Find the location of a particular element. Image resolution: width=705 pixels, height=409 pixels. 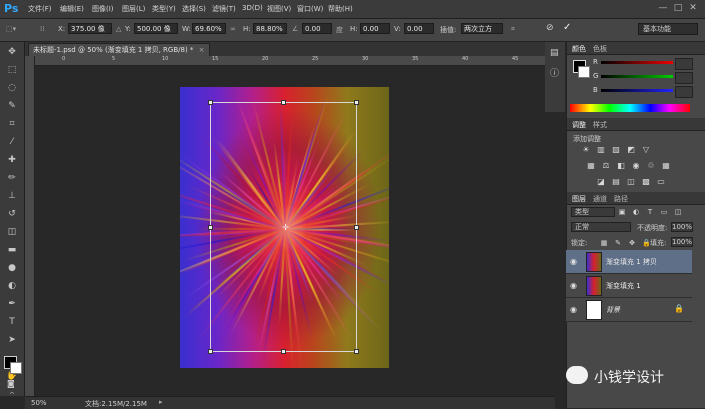

layer-row: ◉ 渐变填充 1 is located at coordinates (629, 286).